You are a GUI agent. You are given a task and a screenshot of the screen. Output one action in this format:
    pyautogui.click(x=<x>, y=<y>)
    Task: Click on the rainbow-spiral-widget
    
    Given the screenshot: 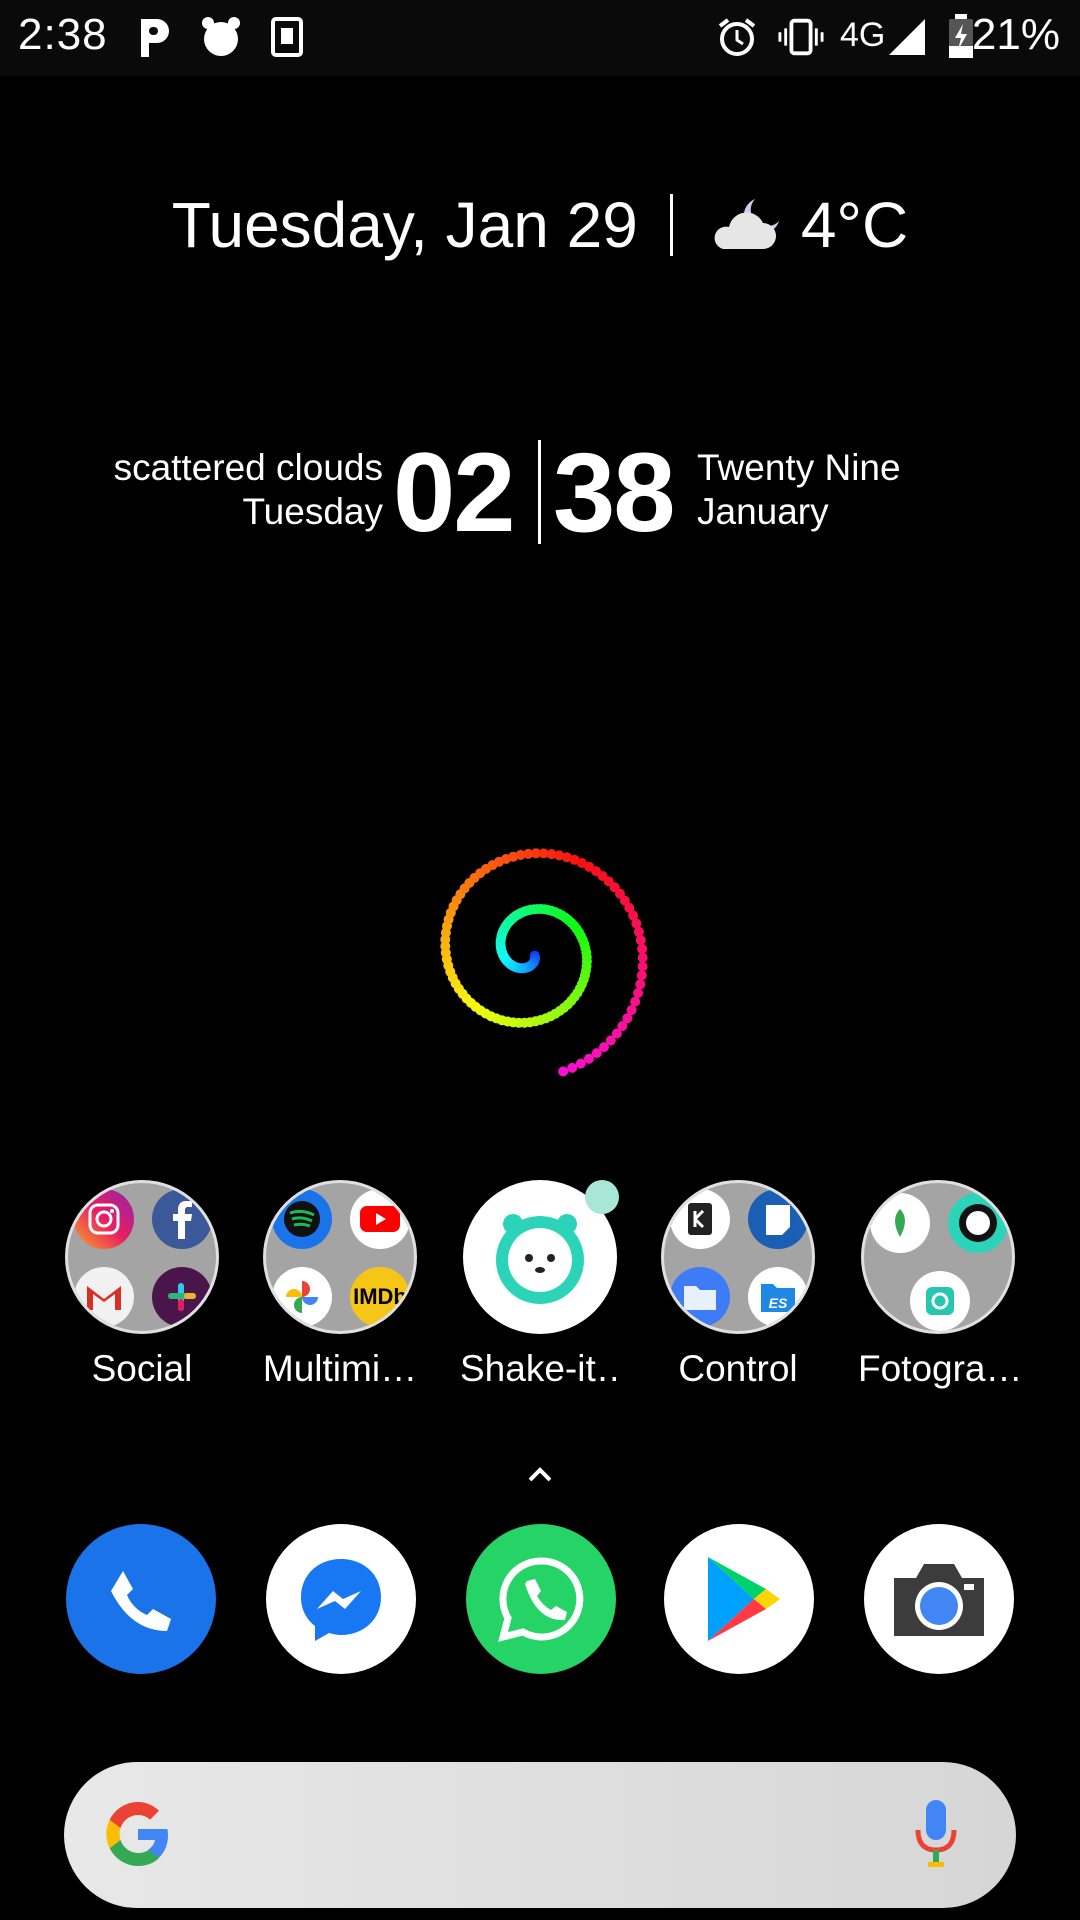 What is the action you would take?
    pyautogui.click(x=544, y=962)
    